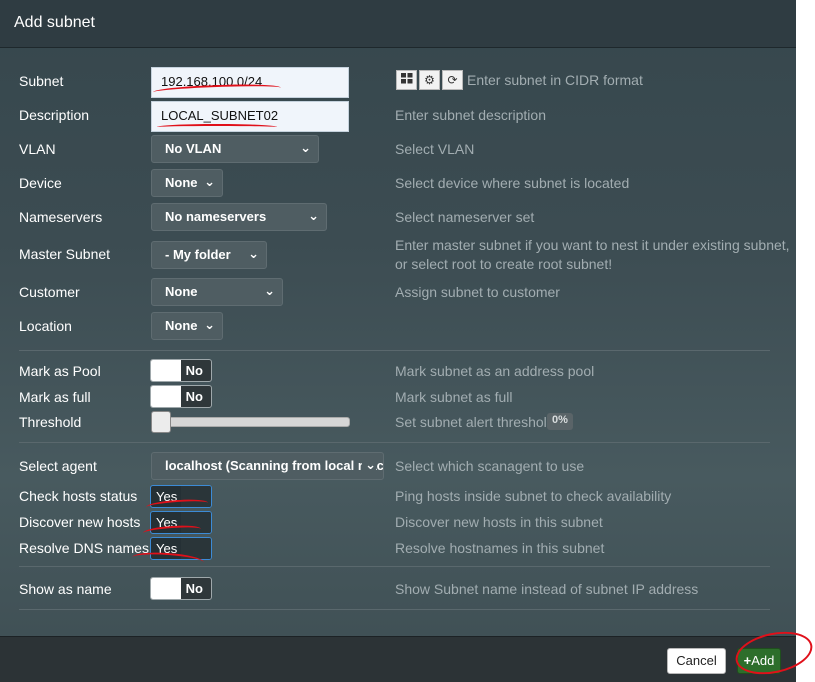 This screenshot has width=815, height=682. Describe the element at coordinates (512, 183) in the screenshot. I see `device-hint: Select device where subnet is located` at that location.